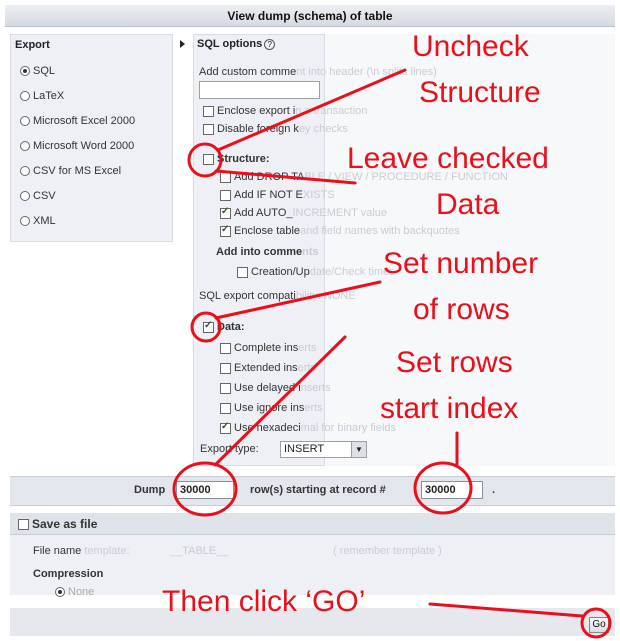 This screenshot has width=620, height=641. What do you see at coordinates (228, 44) in the screenshot?
I see `sql-options-heading: SQL options ?` at bounding box center [228, 44].